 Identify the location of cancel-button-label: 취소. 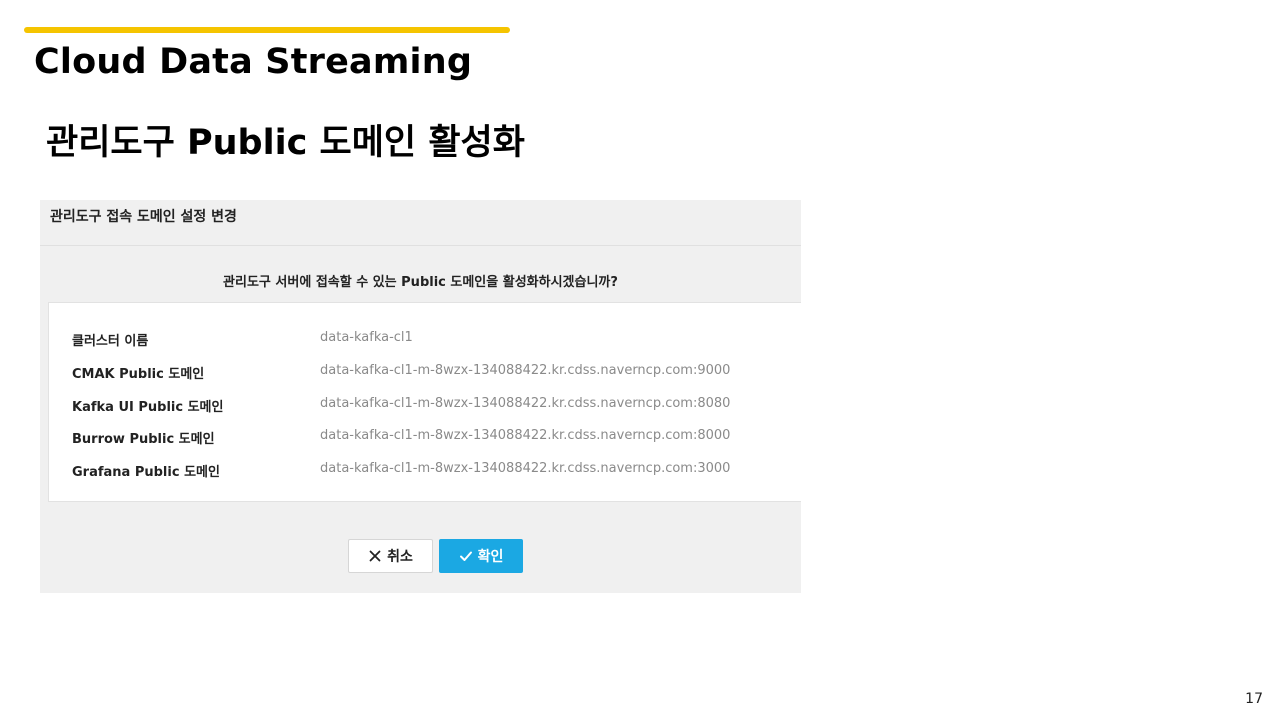
(400, 557).